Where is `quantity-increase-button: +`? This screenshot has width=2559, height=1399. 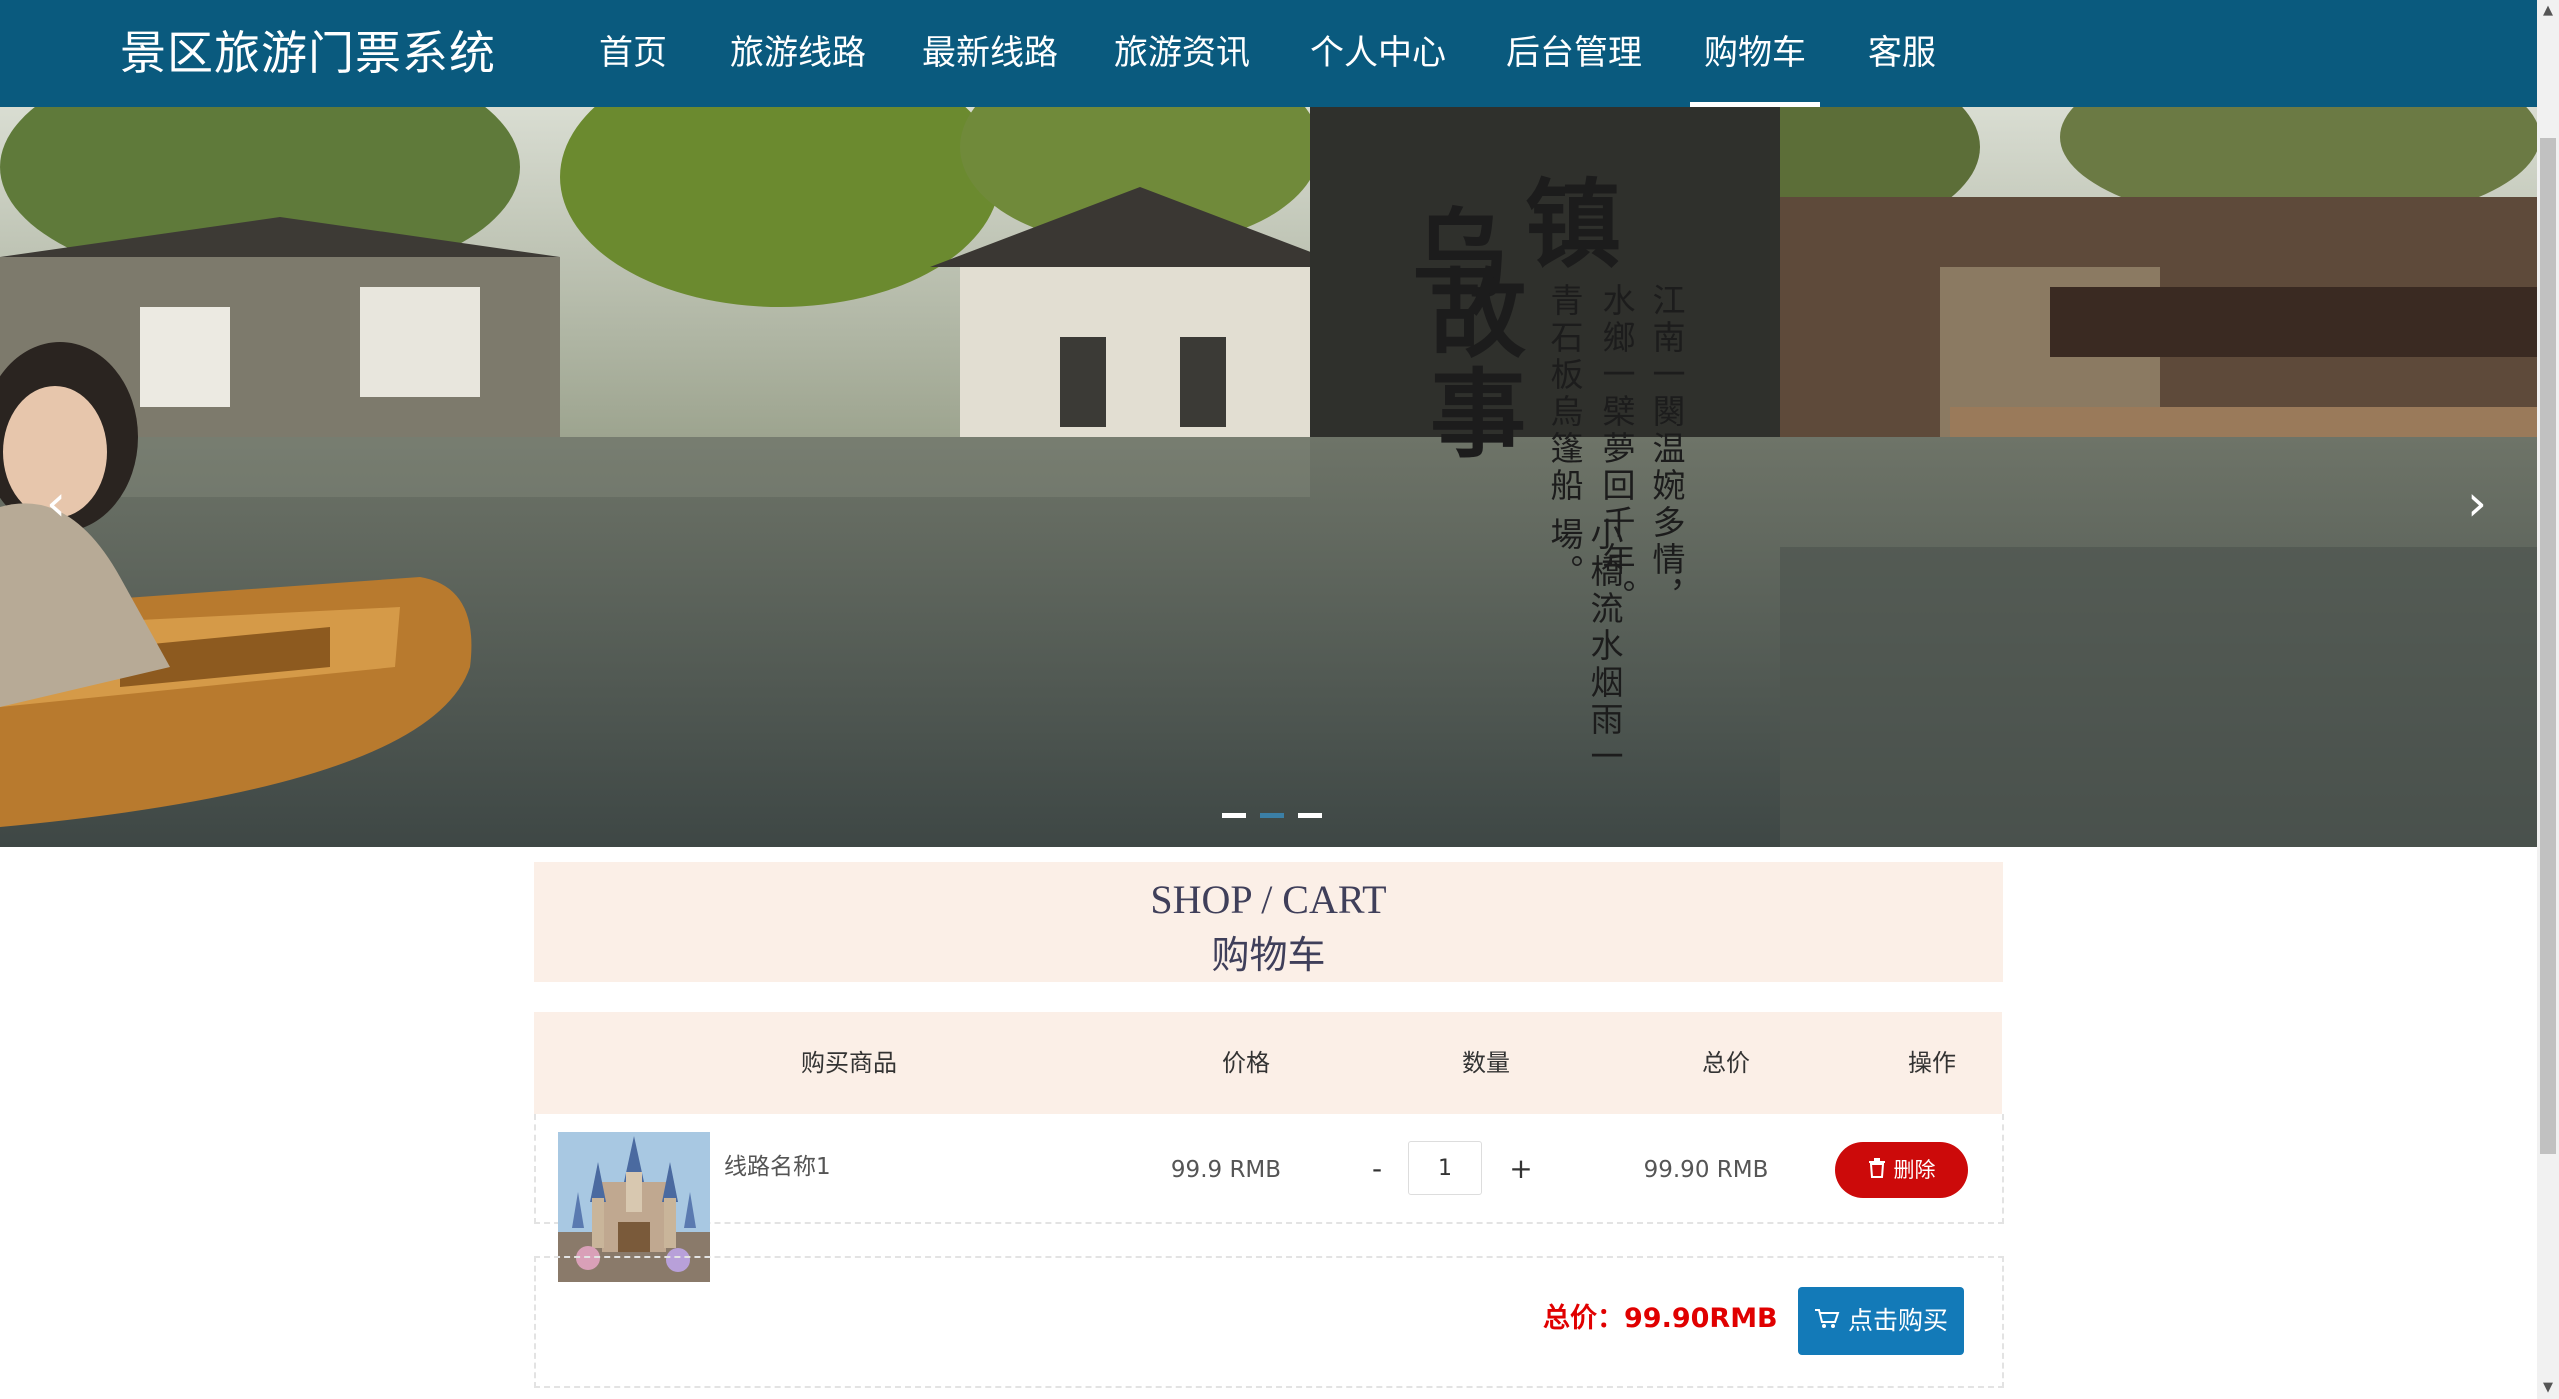 quantity-increase-button: + is located at coordinates (1521, 1168).